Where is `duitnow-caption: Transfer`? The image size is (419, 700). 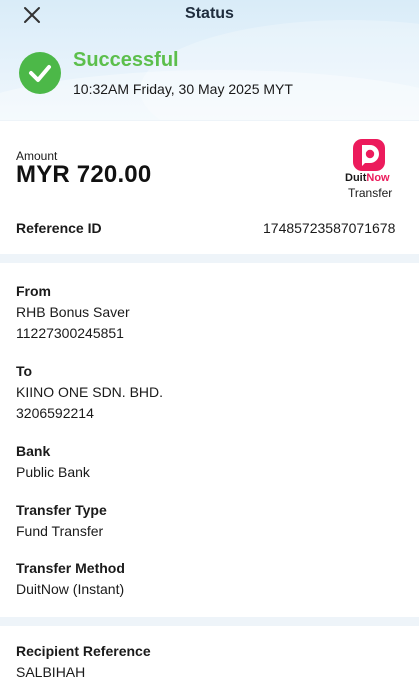 duitnow-caption: Transfer is located at coordinates (370, 193).